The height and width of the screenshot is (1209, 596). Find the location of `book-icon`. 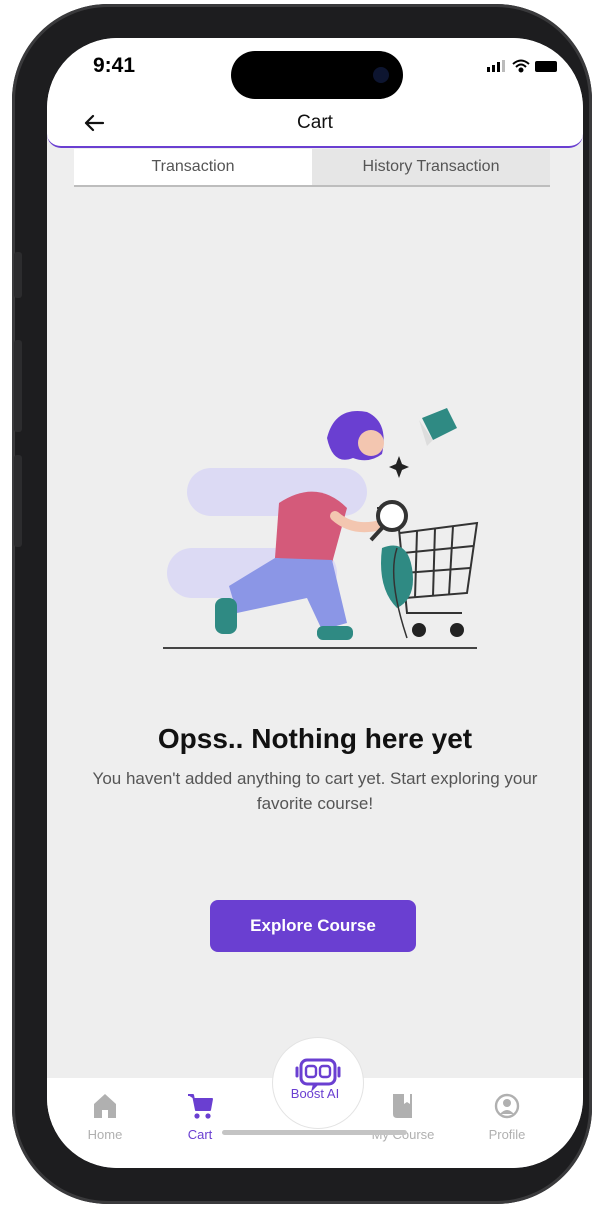

book-icon is located at coordinates (402, 1106).